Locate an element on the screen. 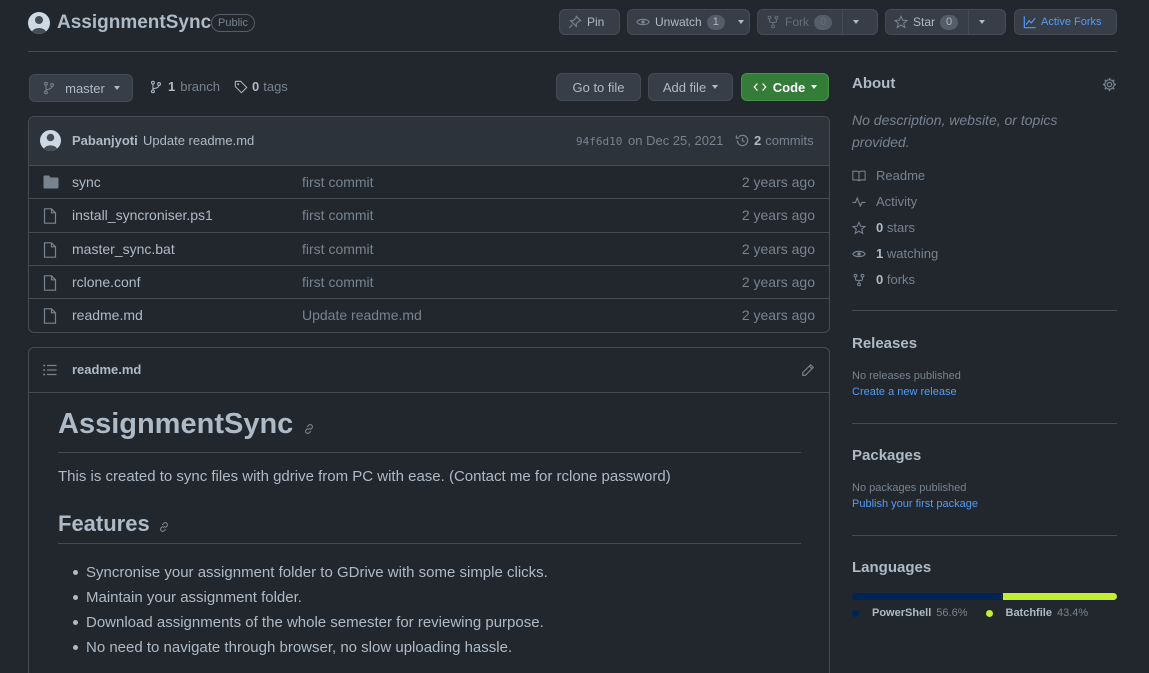 This screenshot has width=1149, height=673. branches-count: 1 is located at coordinates (172, 86).